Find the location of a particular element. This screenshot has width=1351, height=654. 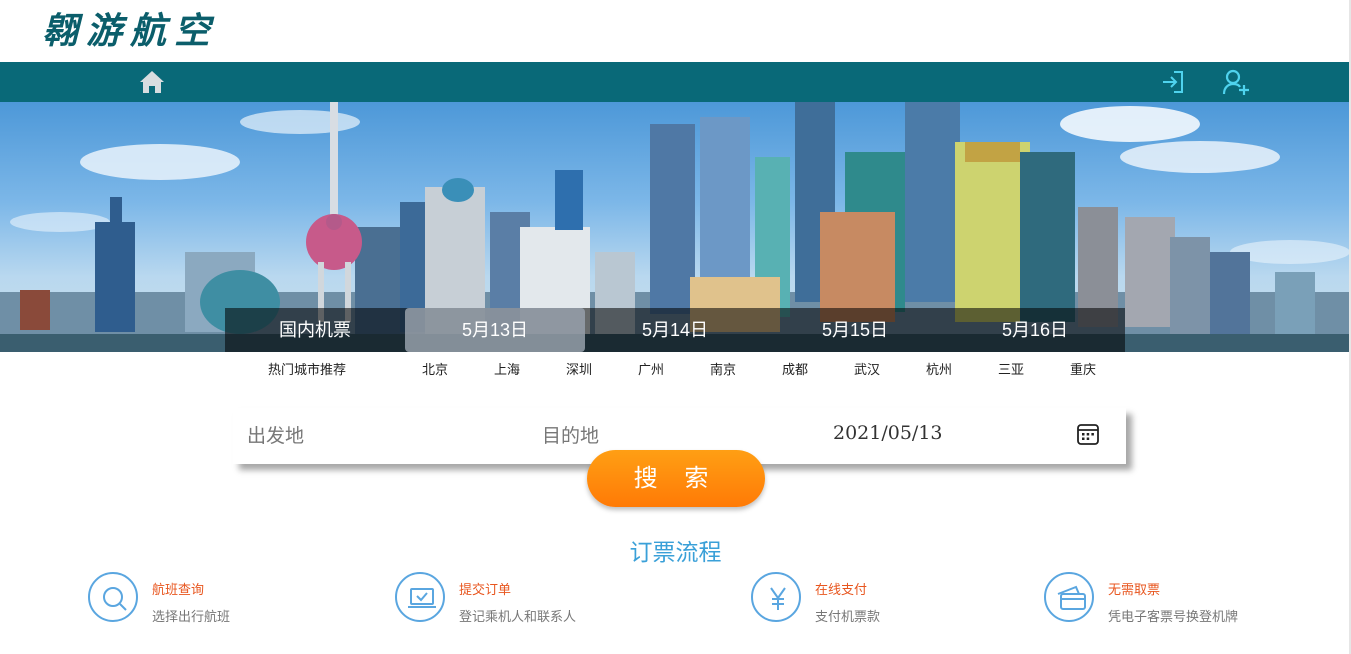

departure-input is located at coordinates (382, 437).